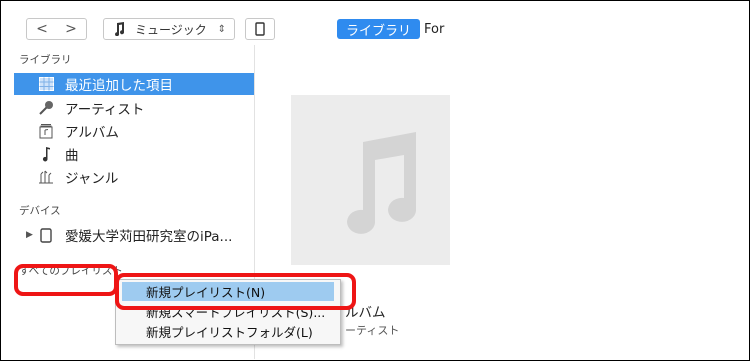 This screenshot has width=750, height=361. What do you see at coordinates (72, 156) in the screenshot?
I see `sidebar-item-label: 曲` at bounding box center [72, 156].